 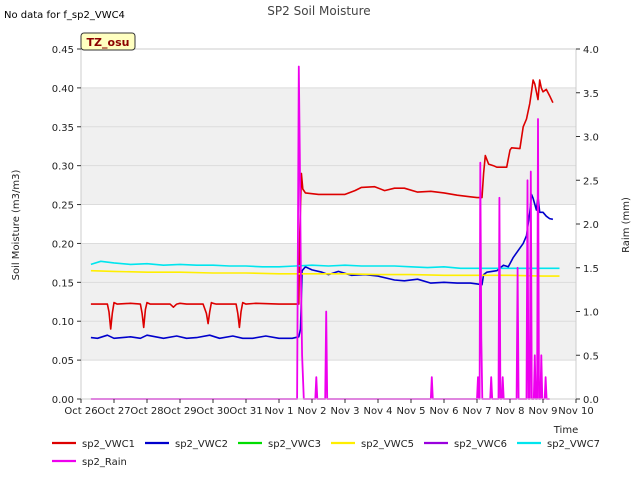 What do you see at coordinates (575, 411) in the screenshot?
I see `x-tick-label: Nov 10` at bounding box center [575, 411].